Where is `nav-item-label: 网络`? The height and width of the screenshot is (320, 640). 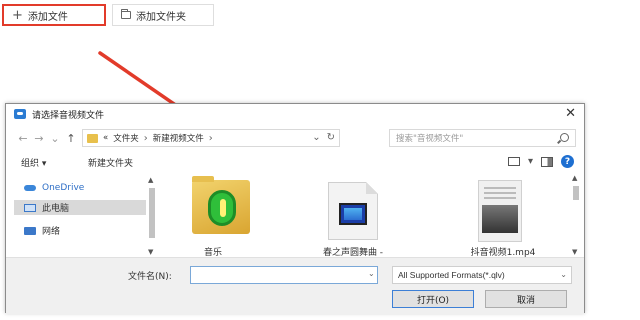
nav-item-label: 网络 is located at coordinates (51, 232).